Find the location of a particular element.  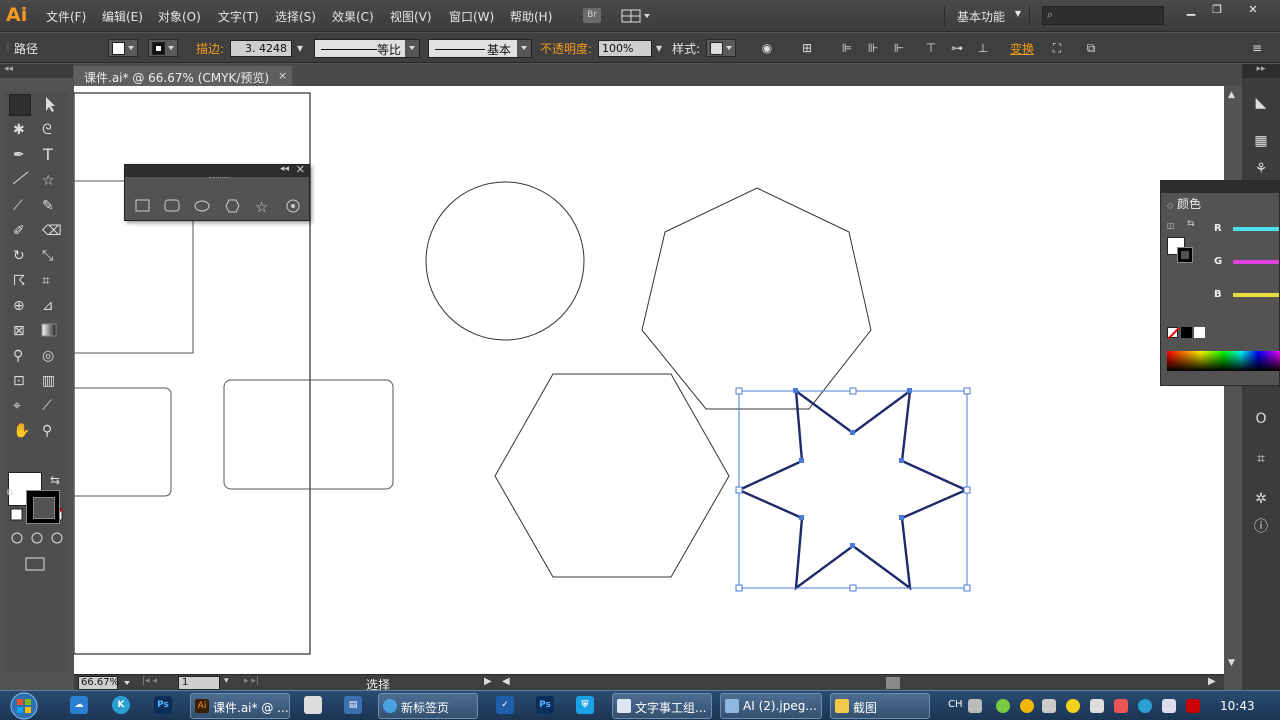

graphic-style-button is located at coordinates (721, 48).